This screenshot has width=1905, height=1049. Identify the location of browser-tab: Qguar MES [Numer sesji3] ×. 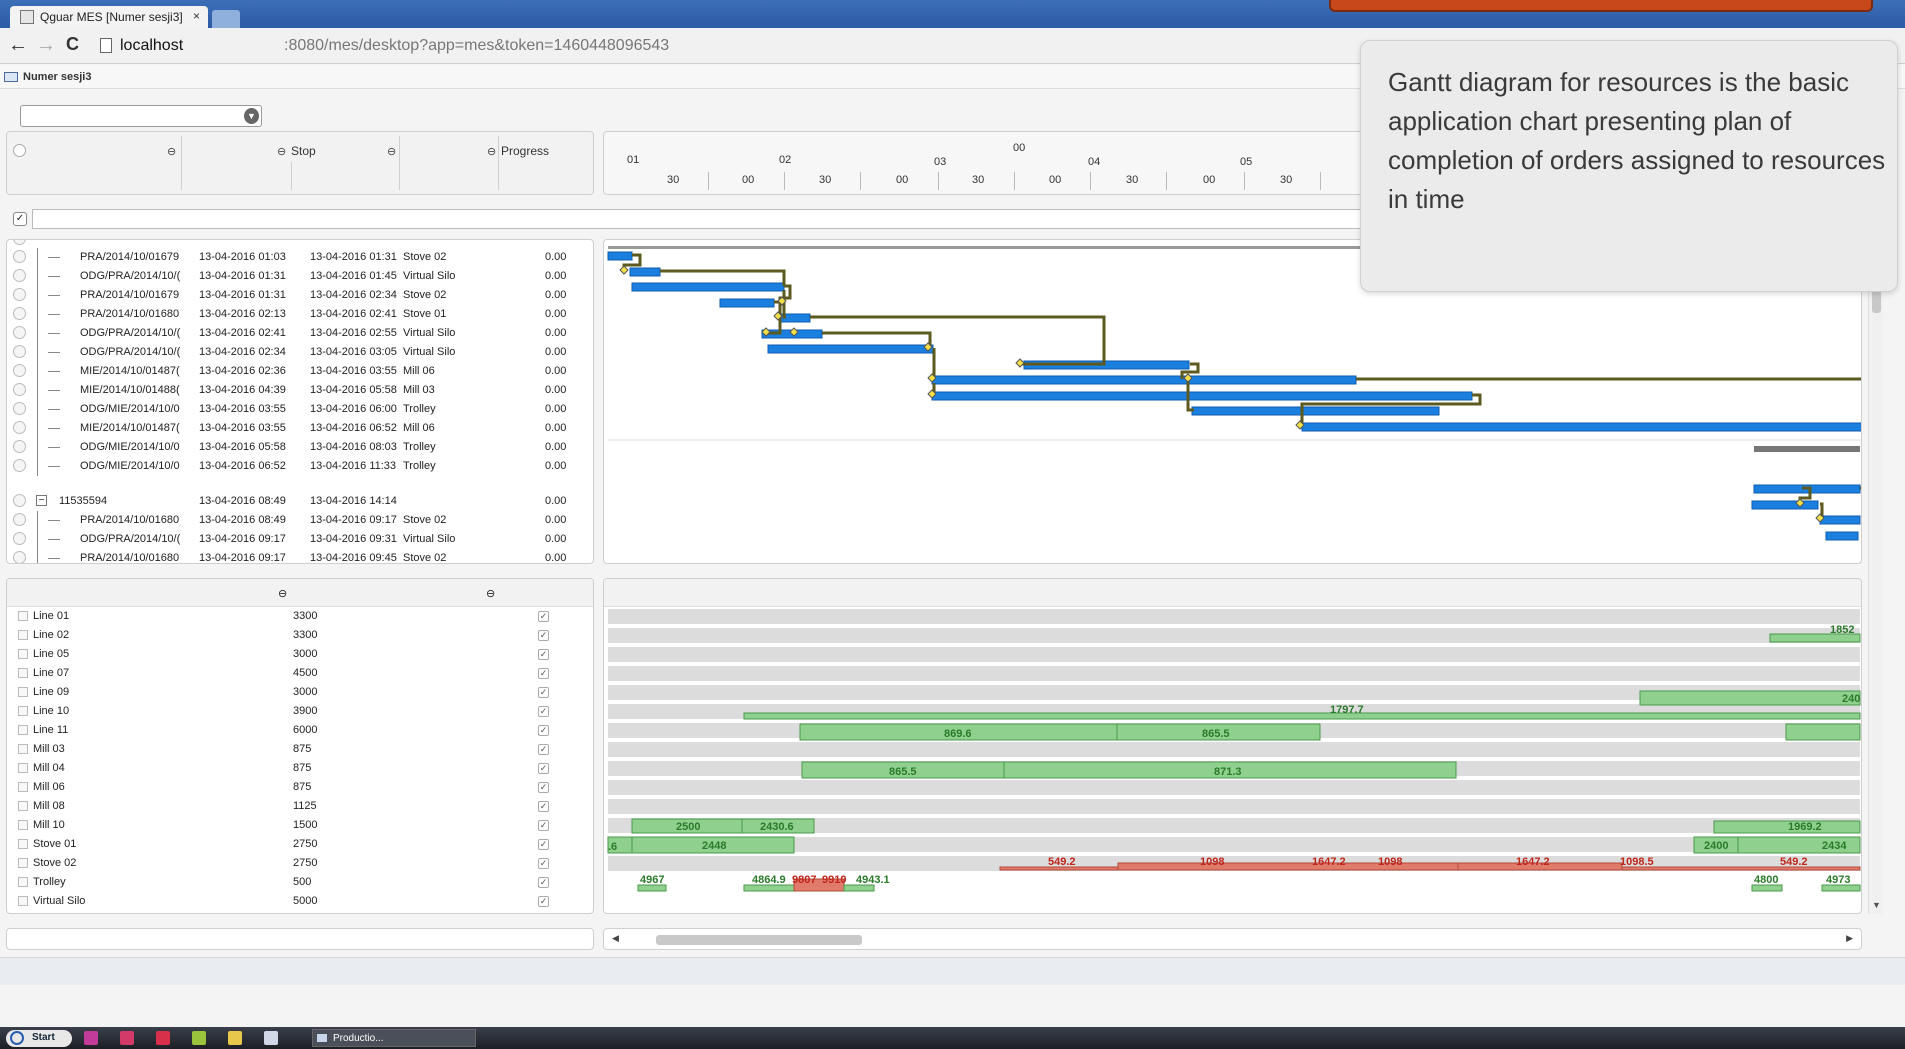
(109, 17).